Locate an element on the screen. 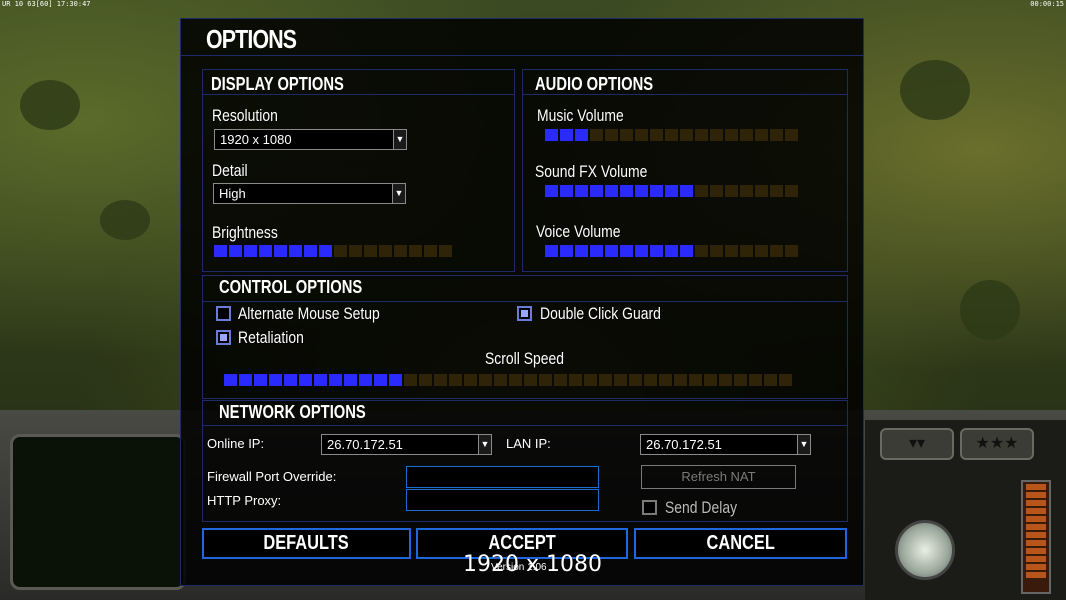  sound-fx-volume-slider is located at coordinates (671, 191).